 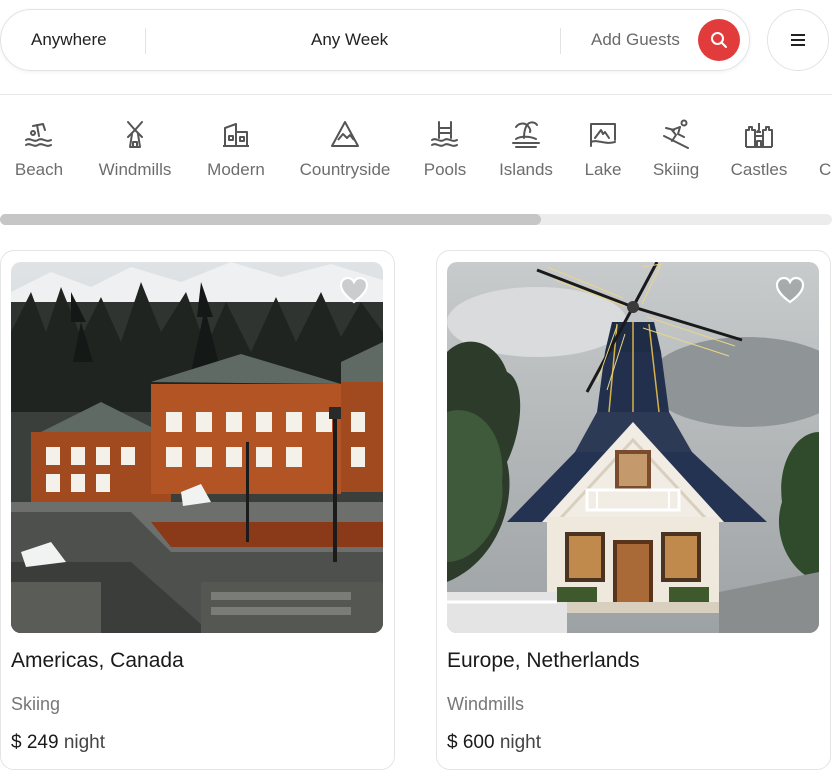 I want to click on category-scrollbar, so click(x=416, y=219).